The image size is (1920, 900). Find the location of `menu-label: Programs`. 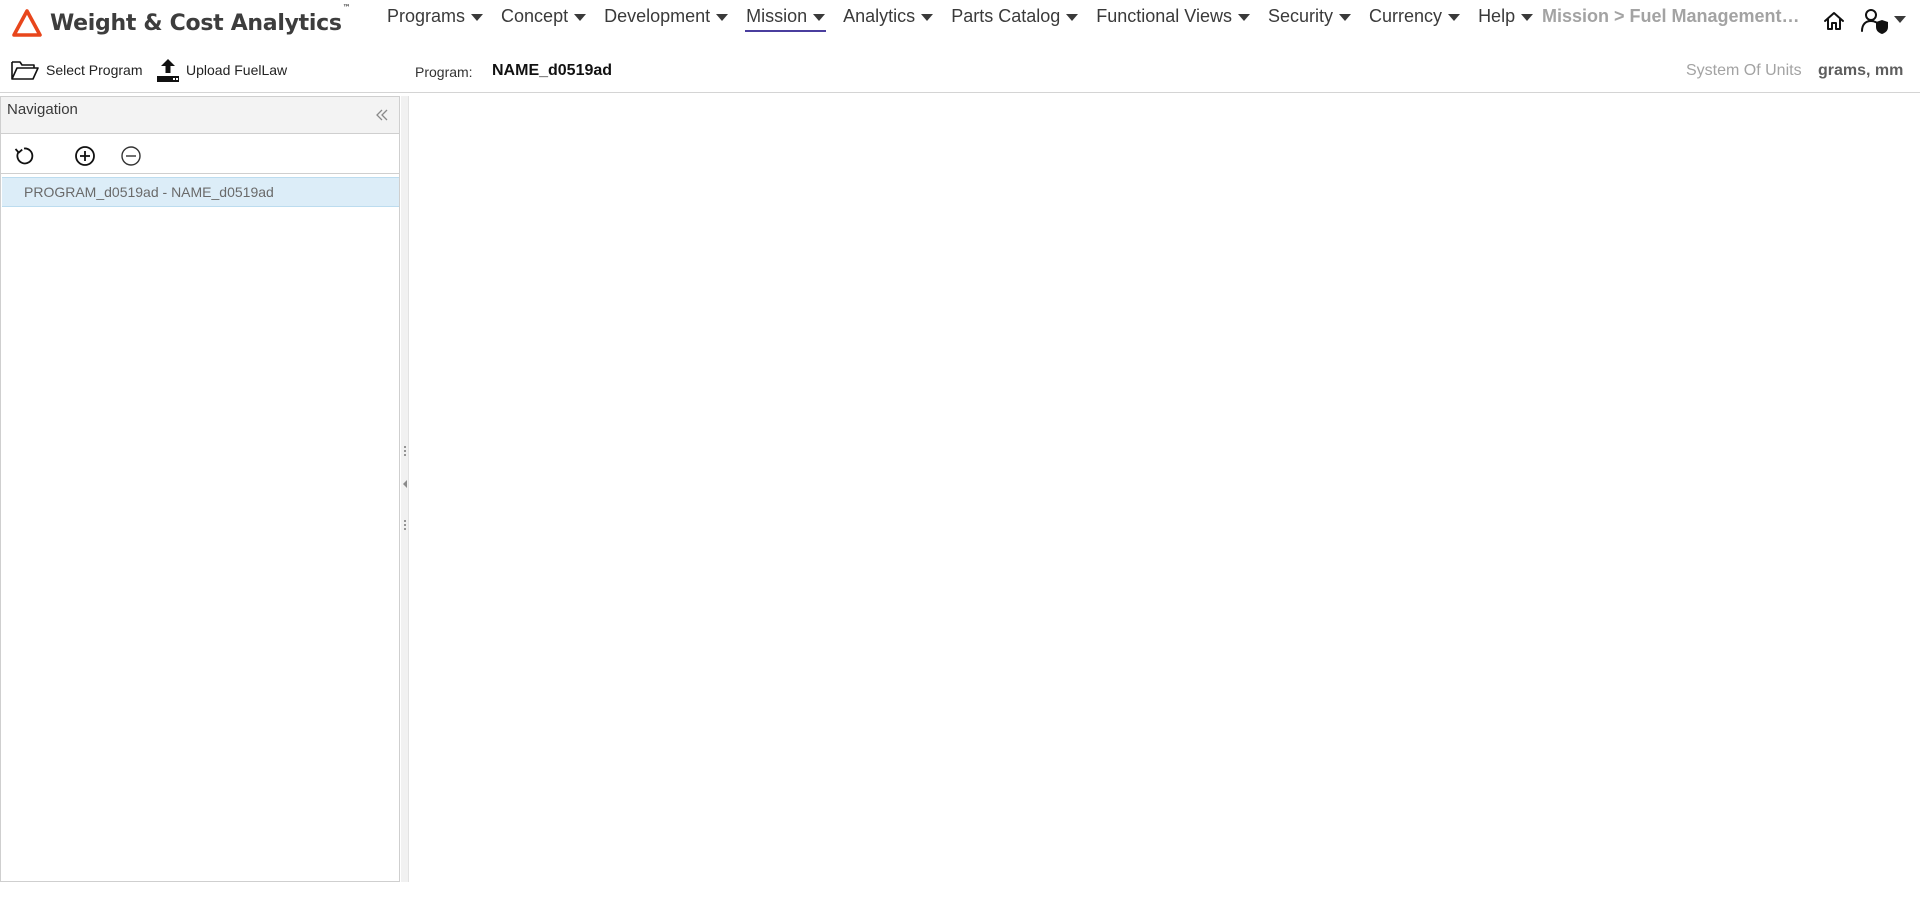

menu-label: Programs is located at coordinates (426, 15).